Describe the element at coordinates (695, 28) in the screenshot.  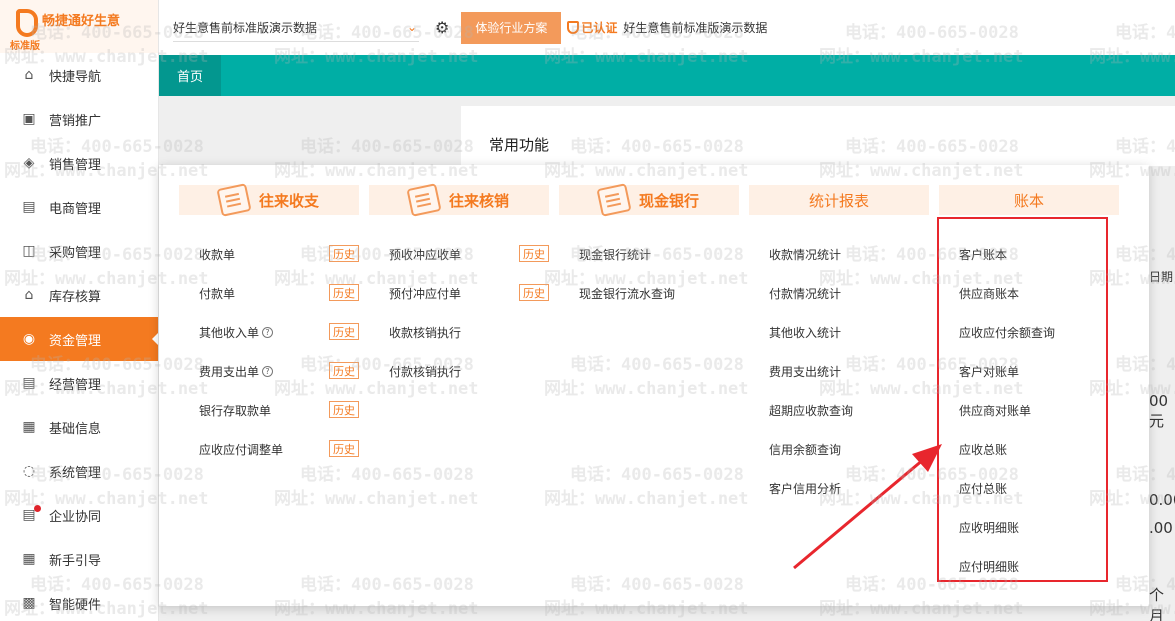
I see `verified-company: 好生意售前标准版演示数据` at that location.